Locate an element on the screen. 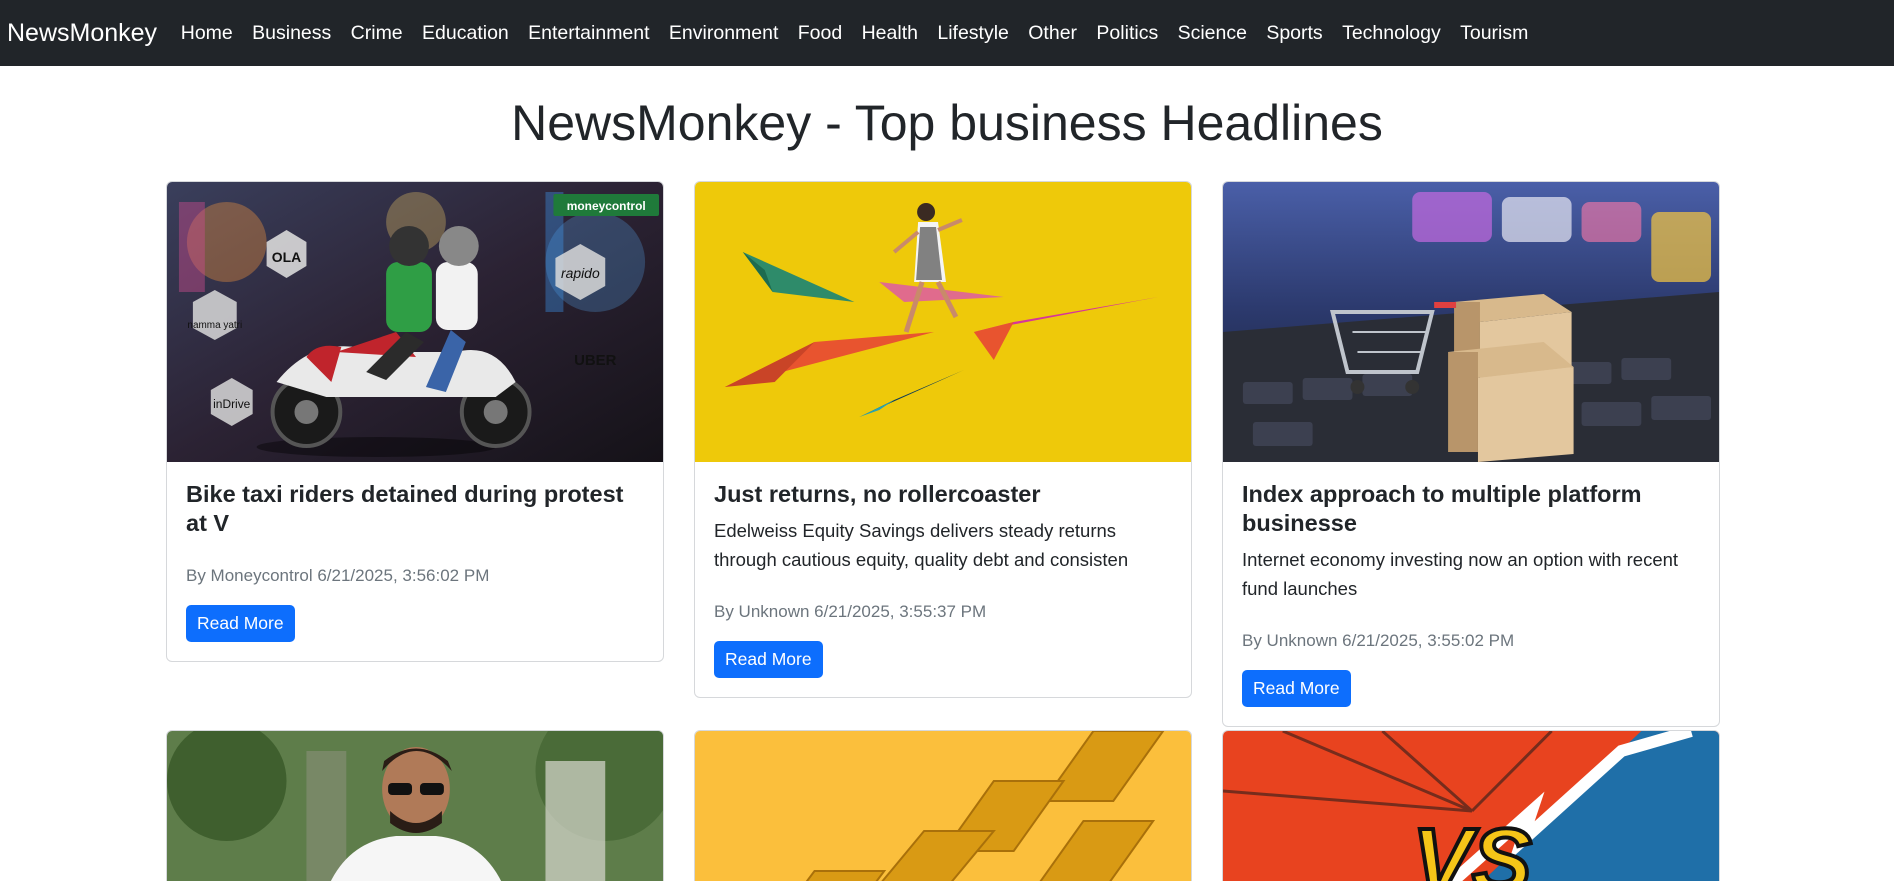 The height and width of the screenshot is (881, 1894). nav-link-education: Education is located at coordinates (465, 33).